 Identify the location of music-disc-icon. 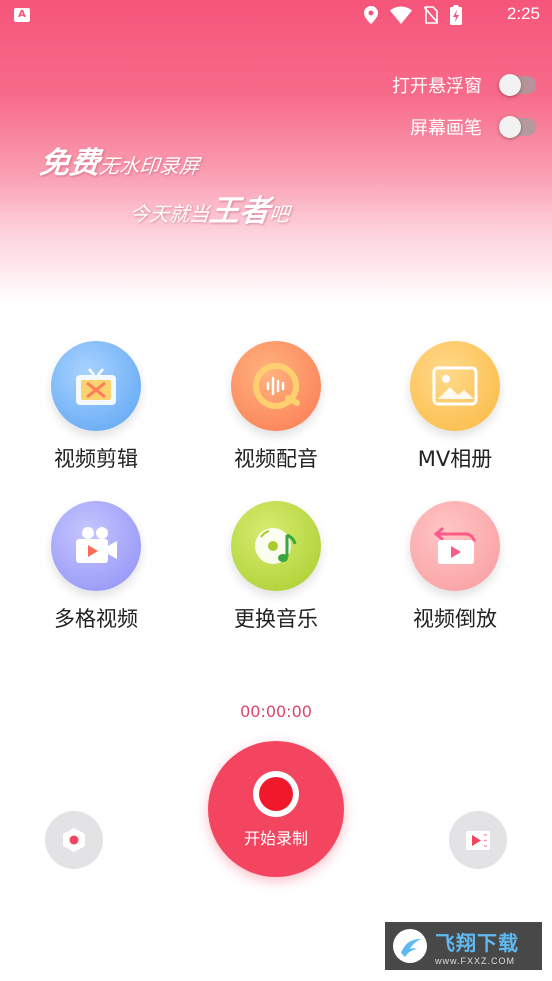
(276, 546).